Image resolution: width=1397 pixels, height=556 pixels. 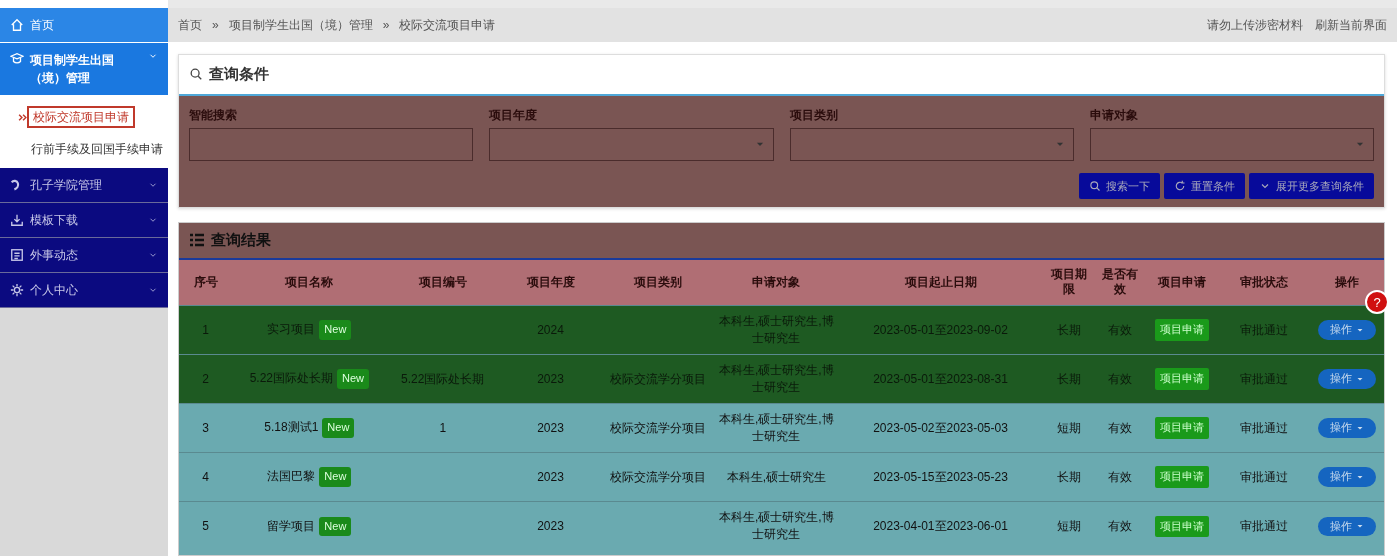 I want to click on table-cell: 2023-05-01至2023-09-02, so click(x=940, y=329).